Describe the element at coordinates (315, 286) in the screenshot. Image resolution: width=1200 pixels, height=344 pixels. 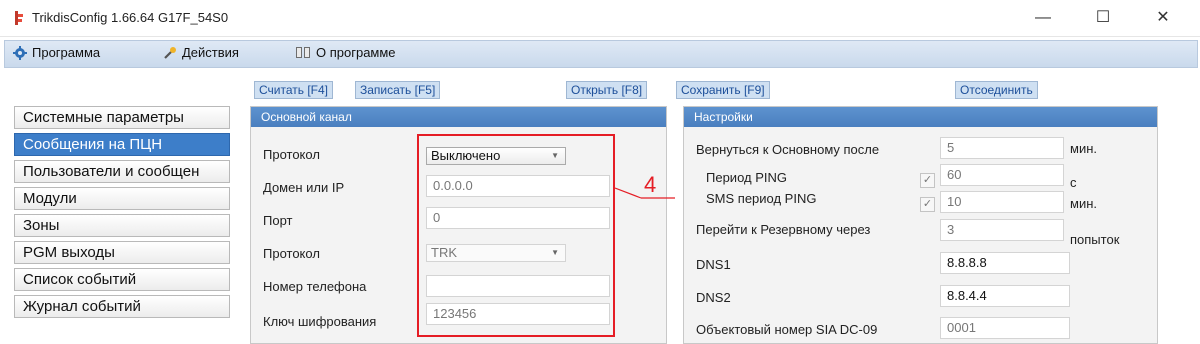
I see `phone-label: Номер телефона` at that location.